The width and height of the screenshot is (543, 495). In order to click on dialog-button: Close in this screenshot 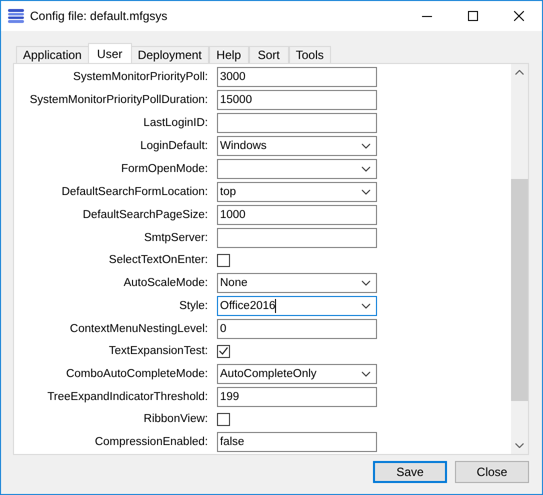, I will do `click(492, 472)`.